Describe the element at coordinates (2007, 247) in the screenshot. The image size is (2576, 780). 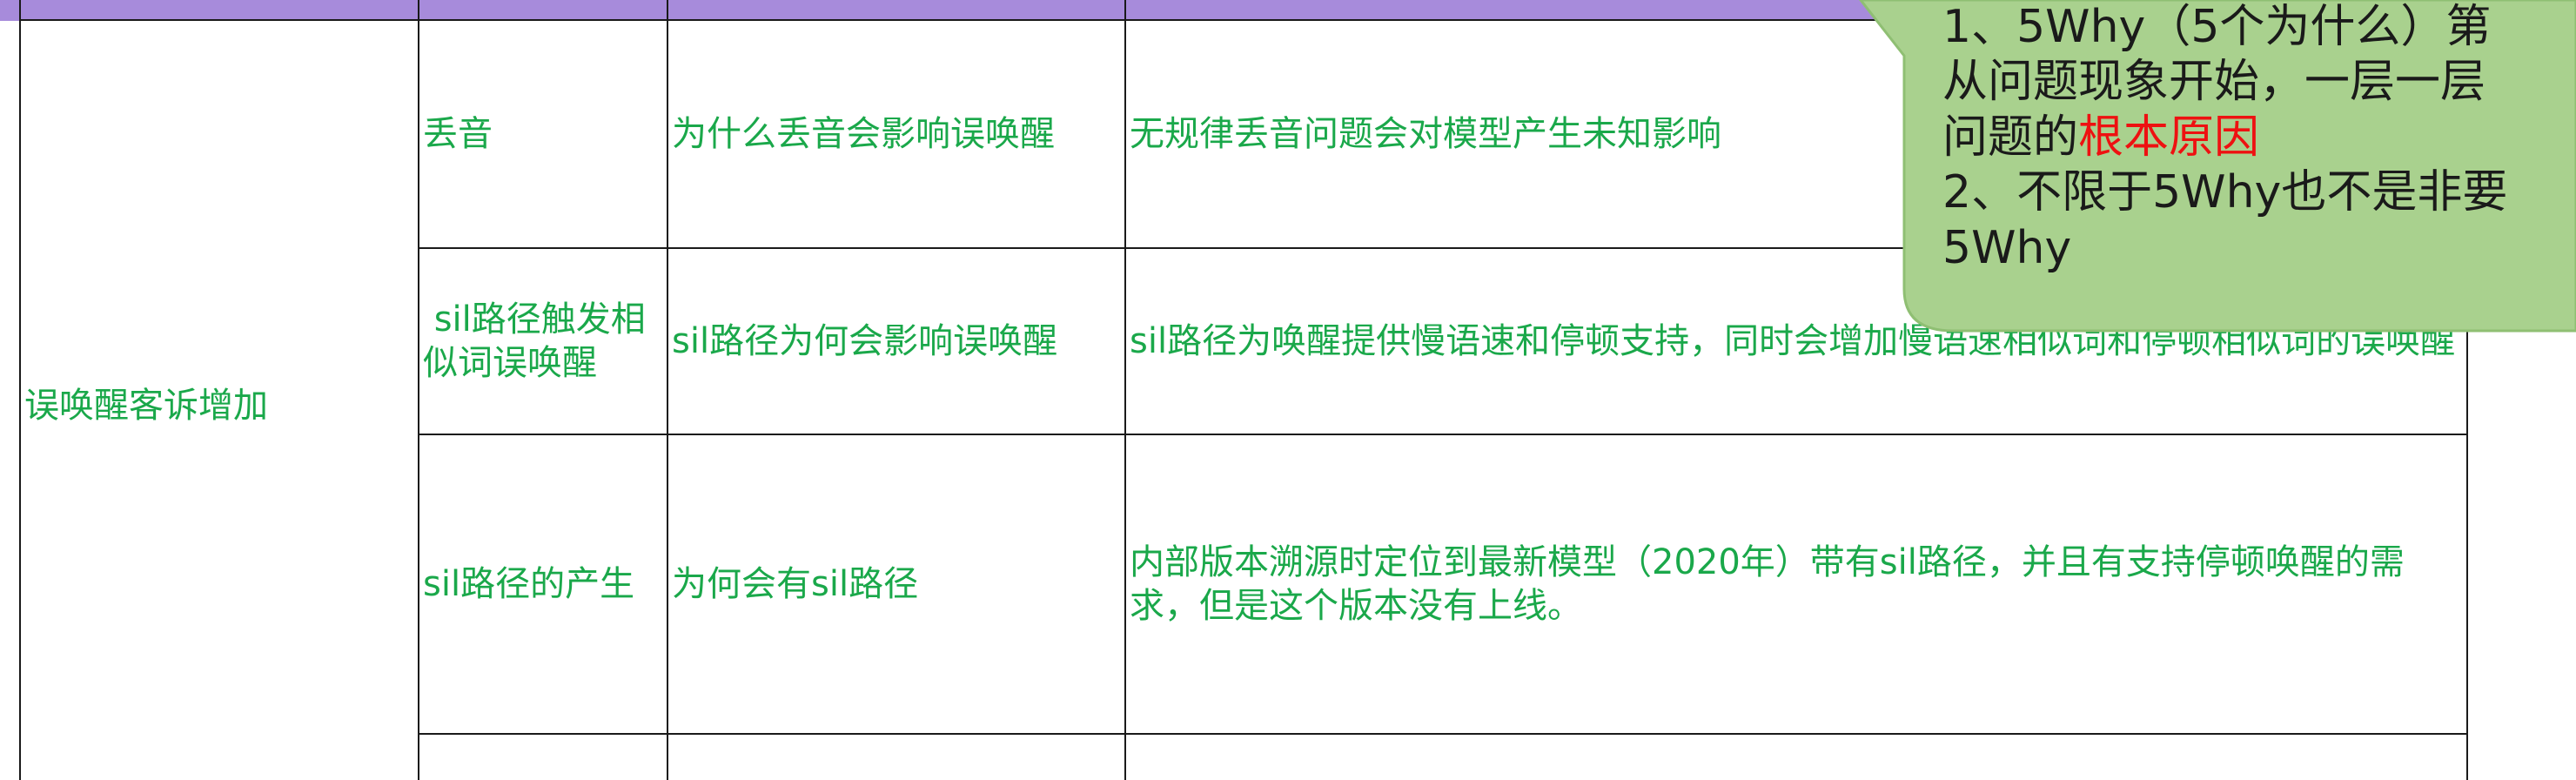
I see `callout-line-5: 5Why` at that location.